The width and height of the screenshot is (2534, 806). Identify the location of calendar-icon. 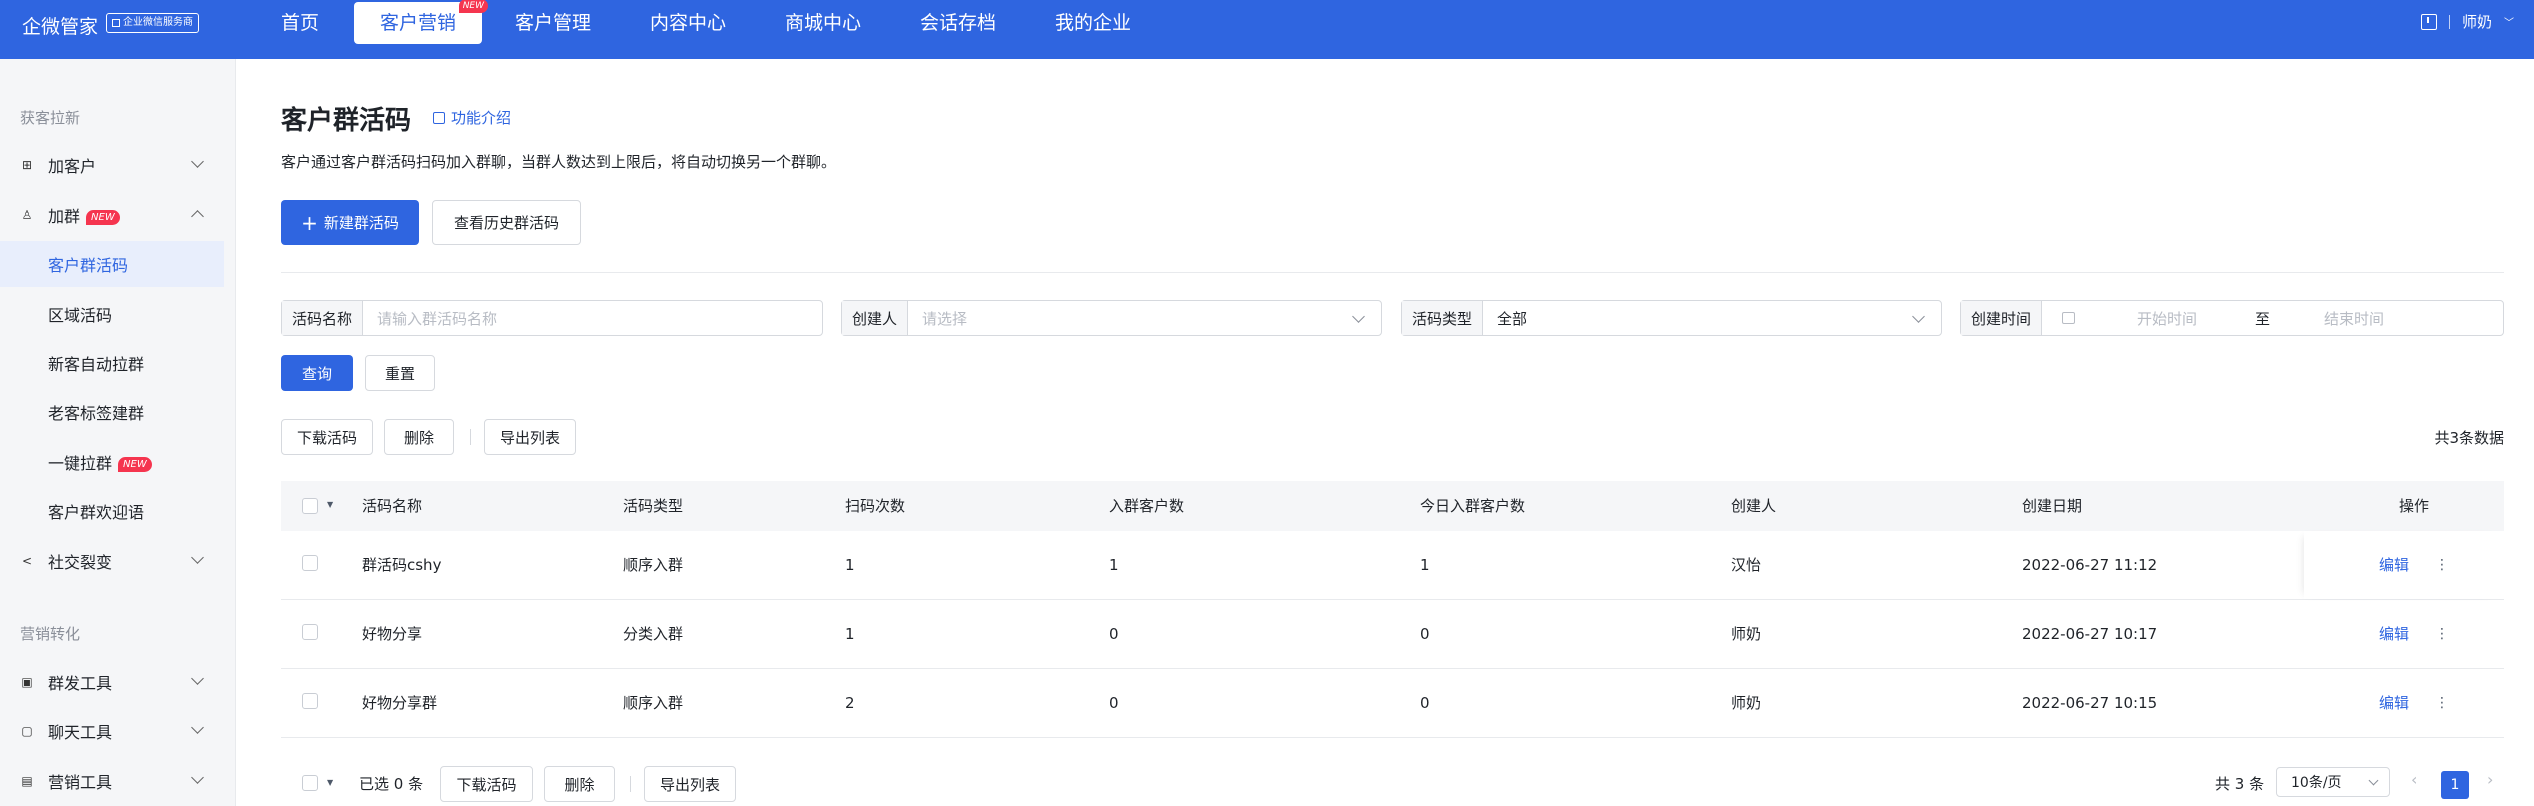
(2069, 318).